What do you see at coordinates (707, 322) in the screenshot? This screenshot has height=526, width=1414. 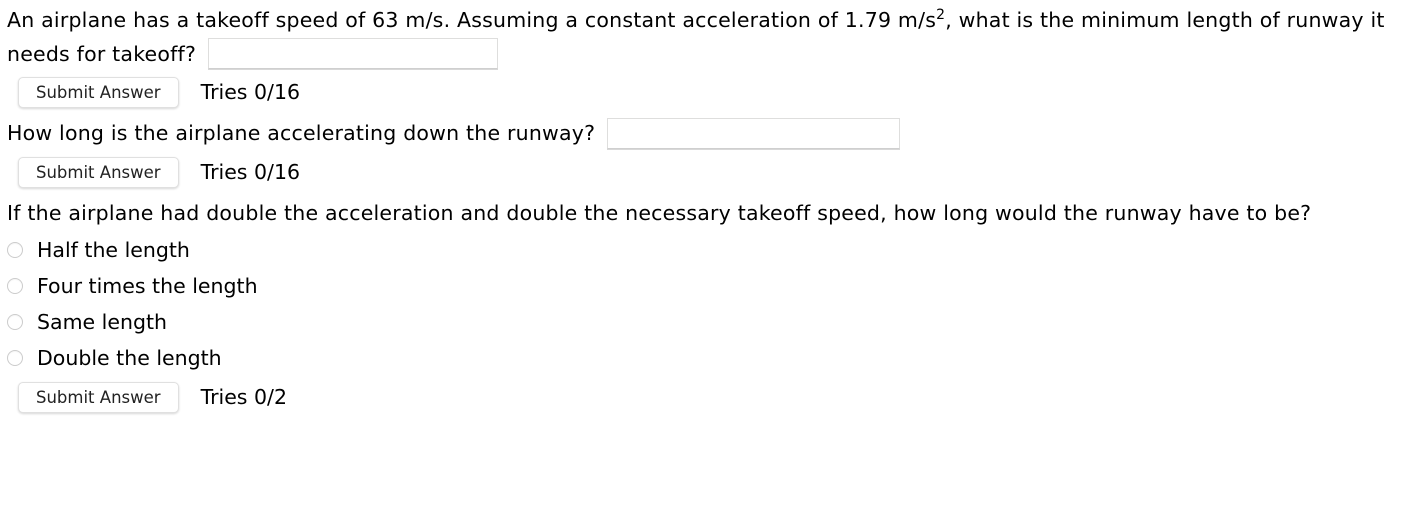 I see `option-row-2: Same length` at bounding box center [707, 322].